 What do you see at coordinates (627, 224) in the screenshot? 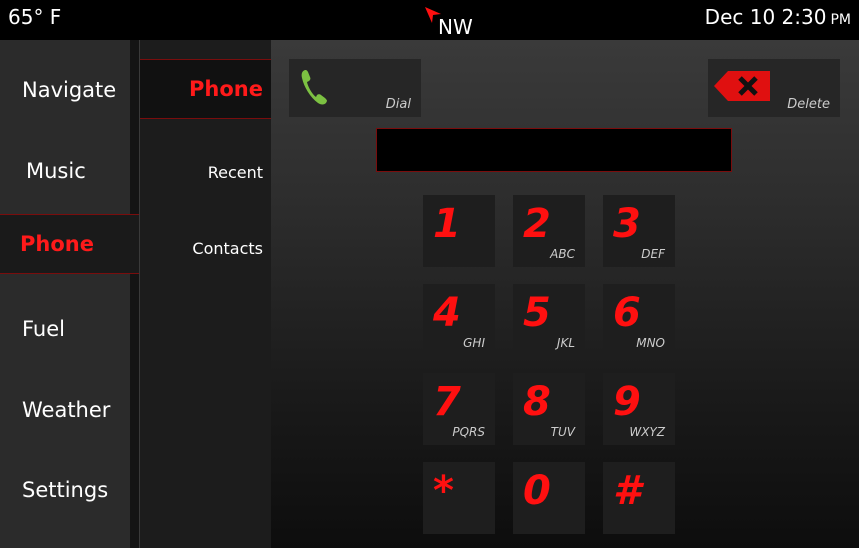
I see `key-digit: 3` at bounding box center [627, 224].